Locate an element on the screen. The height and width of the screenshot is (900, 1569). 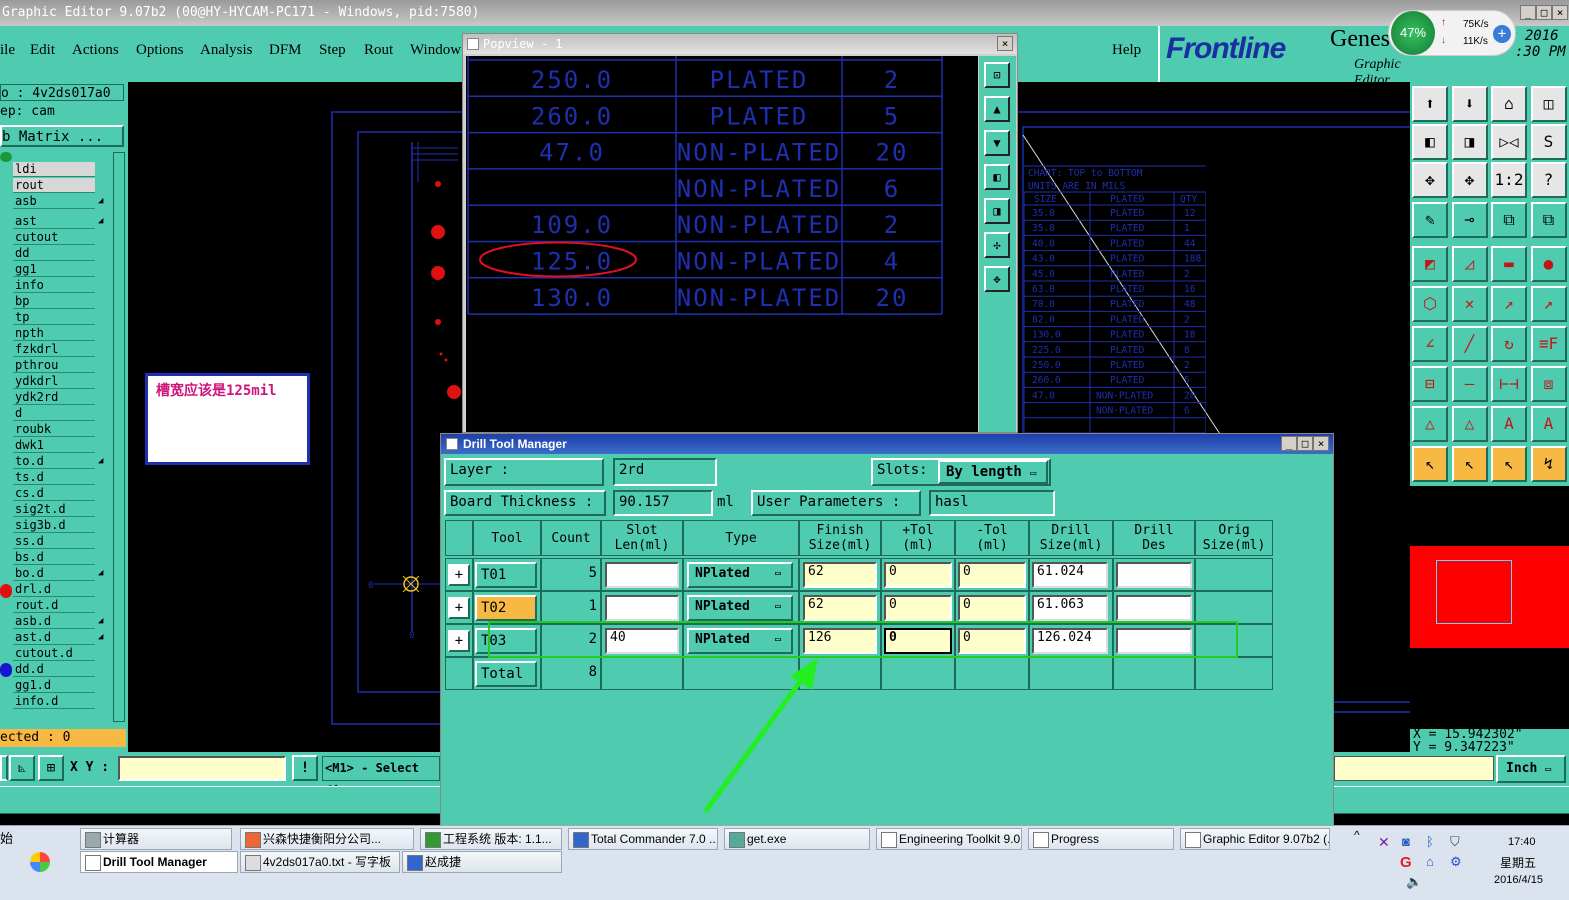
feature-icon: ≡F is located at coordinates (1548, 344).